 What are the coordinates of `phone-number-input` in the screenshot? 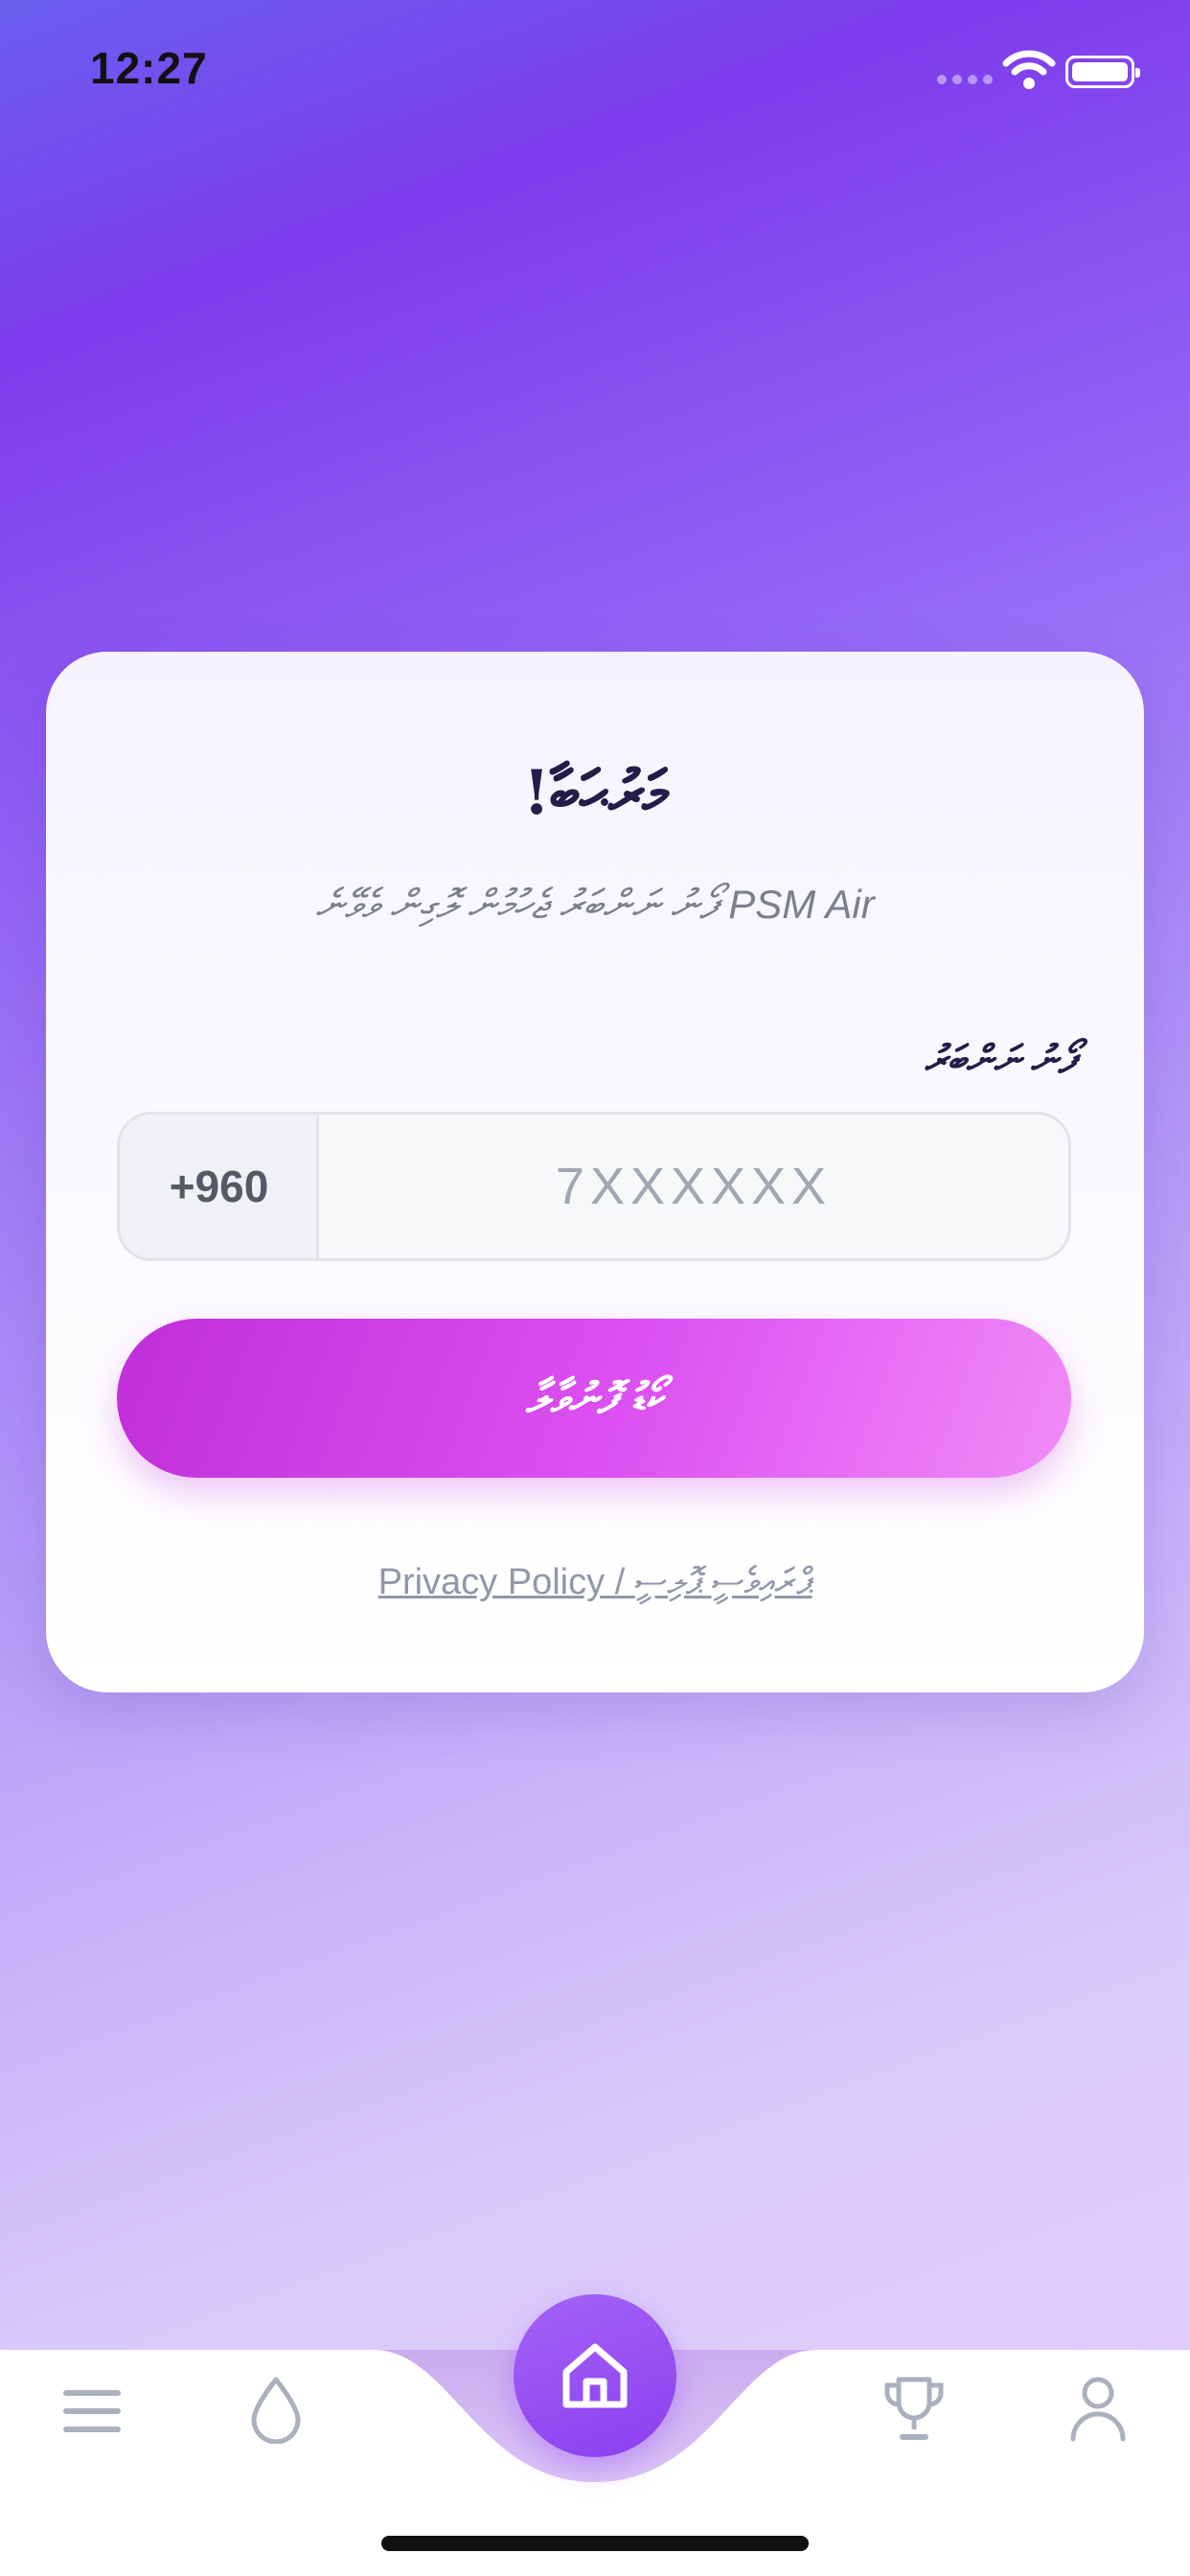 It's located at (694, 1186).